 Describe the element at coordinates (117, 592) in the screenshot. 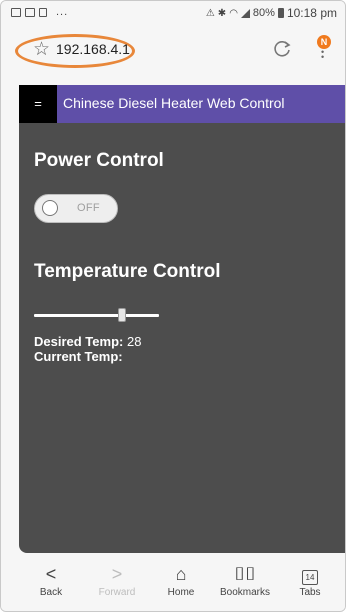

I see `forward-label: Forward` at that location.